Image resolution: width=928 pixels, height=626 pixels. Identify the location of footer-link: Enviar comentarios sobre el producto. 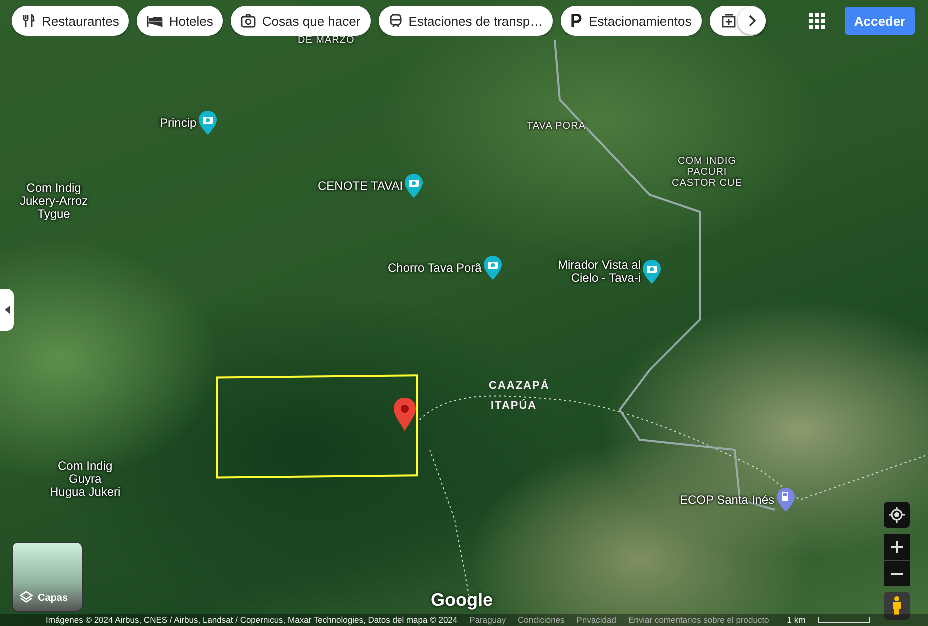
(699, 620).